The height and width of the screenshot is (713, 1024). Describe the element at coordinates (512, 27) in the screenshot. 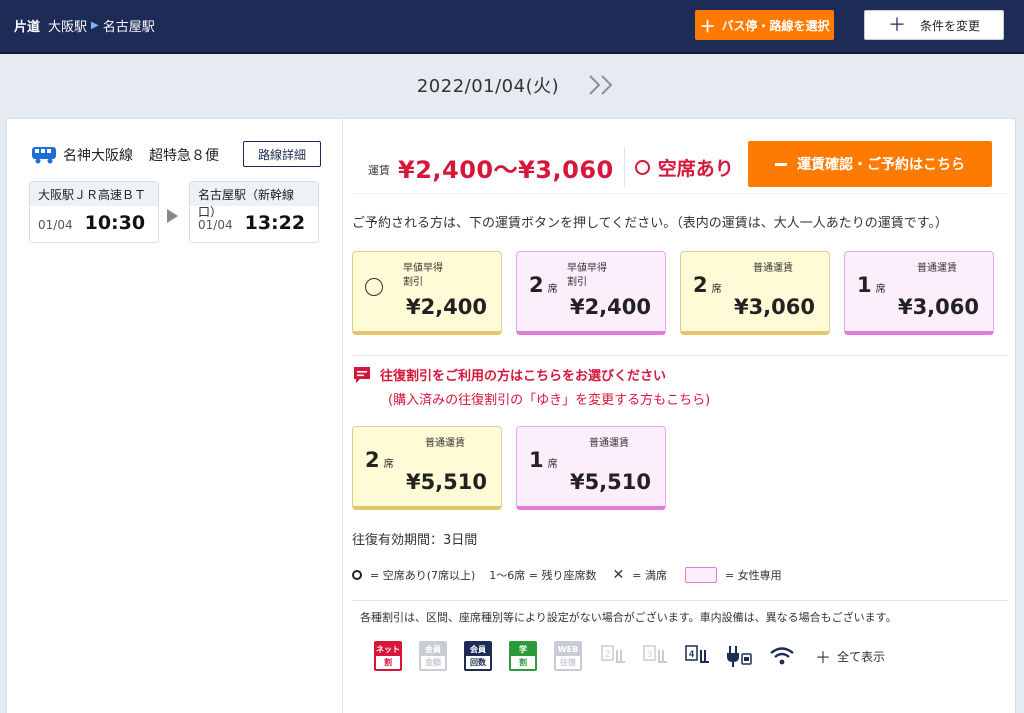

I see `top-header: 片道 大阪駅 ▶ 名古屋駅 ＋ バス停・路線を選択 ＋ 条件を変更` at that location.